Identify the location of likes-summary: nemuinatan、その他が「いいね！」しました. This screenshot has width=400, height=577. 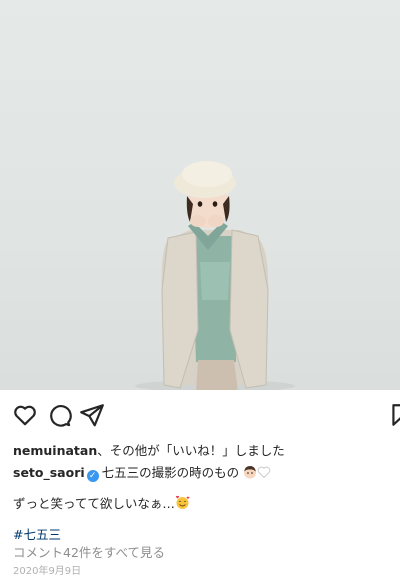
(149, 449).